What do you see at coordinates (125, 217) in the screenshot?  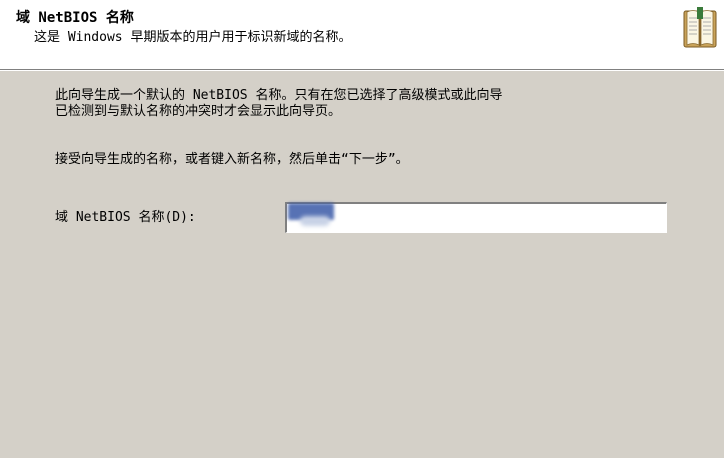 I see `netbios-name-label: 域 NetBIOS 名称(D):` at bounding box center [125, 217].